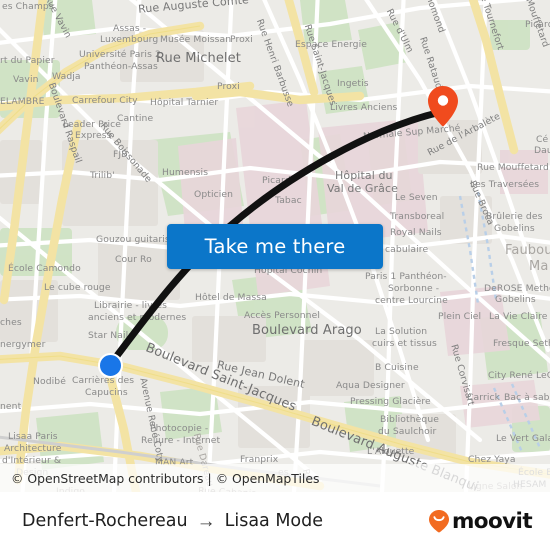  I want to click on take-me-there-label: Take me there, so click(275, 246).